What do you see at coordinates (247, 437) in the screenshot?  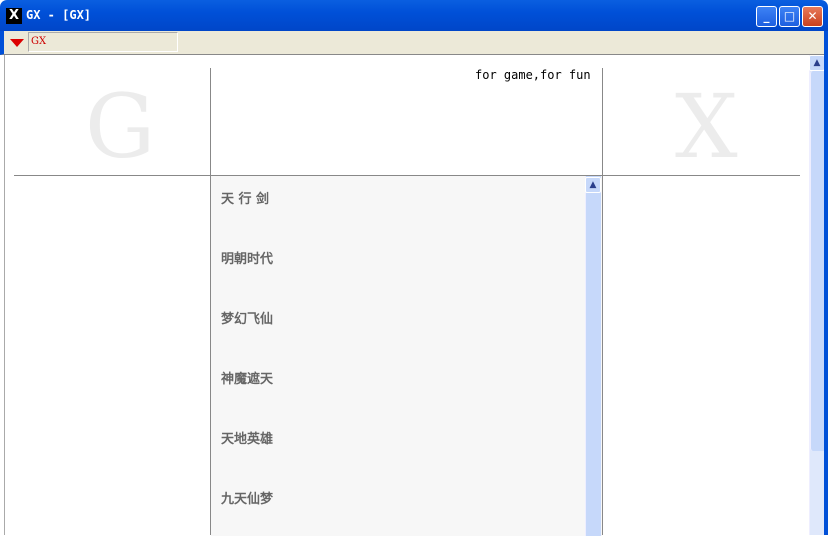 I see `list-item: 天地英雄` at bounding box center [247, 437].